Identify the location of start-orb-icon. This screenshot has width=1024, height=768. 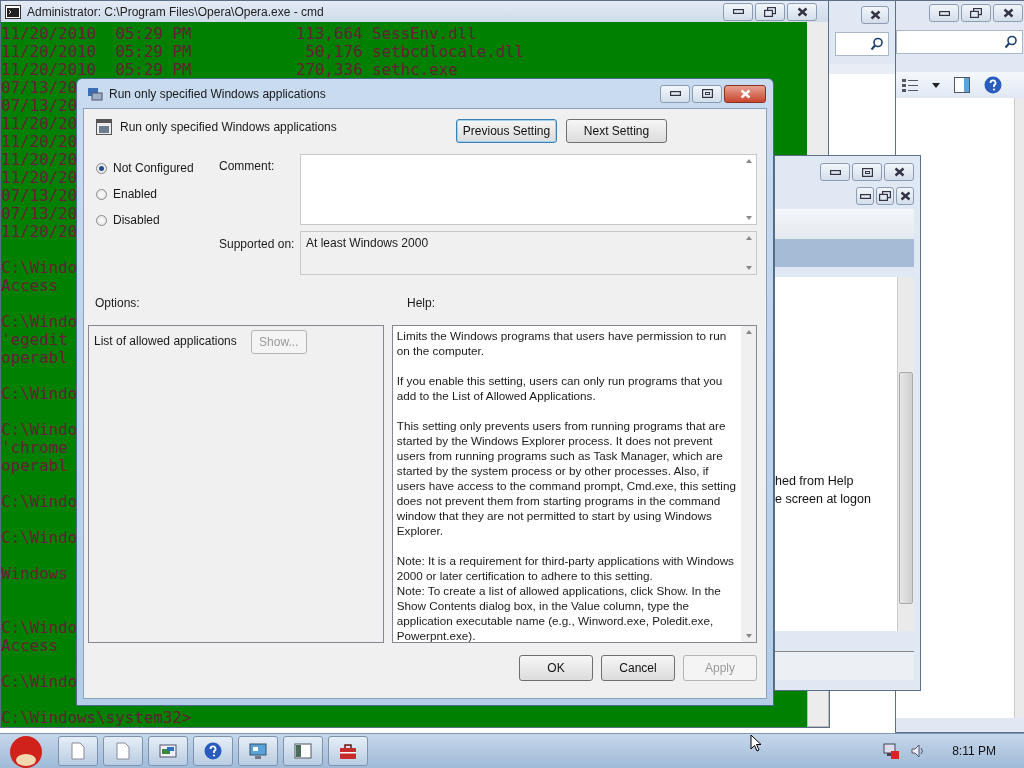
(26, 751).